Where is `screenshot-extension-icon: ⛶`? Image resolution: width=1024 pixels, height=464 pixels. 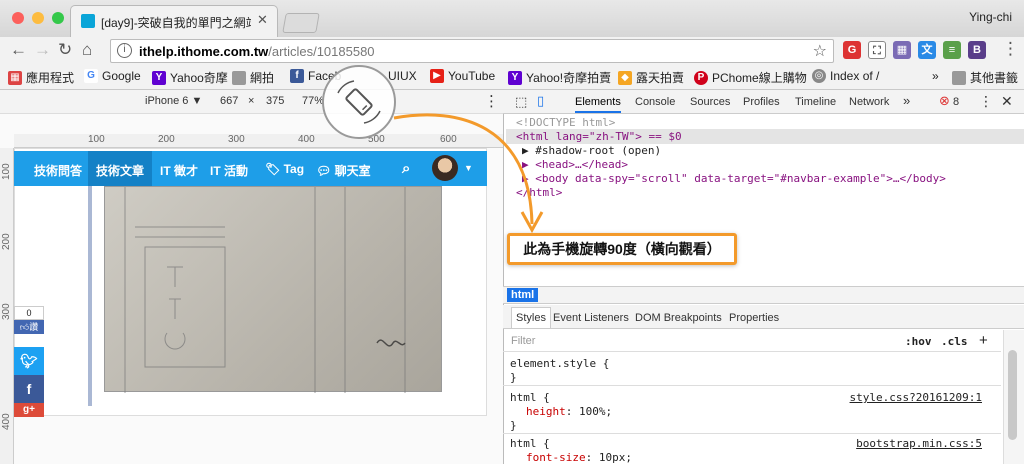
screenshot-extension-icon: ⛶ is located at coordinates (877, 50).